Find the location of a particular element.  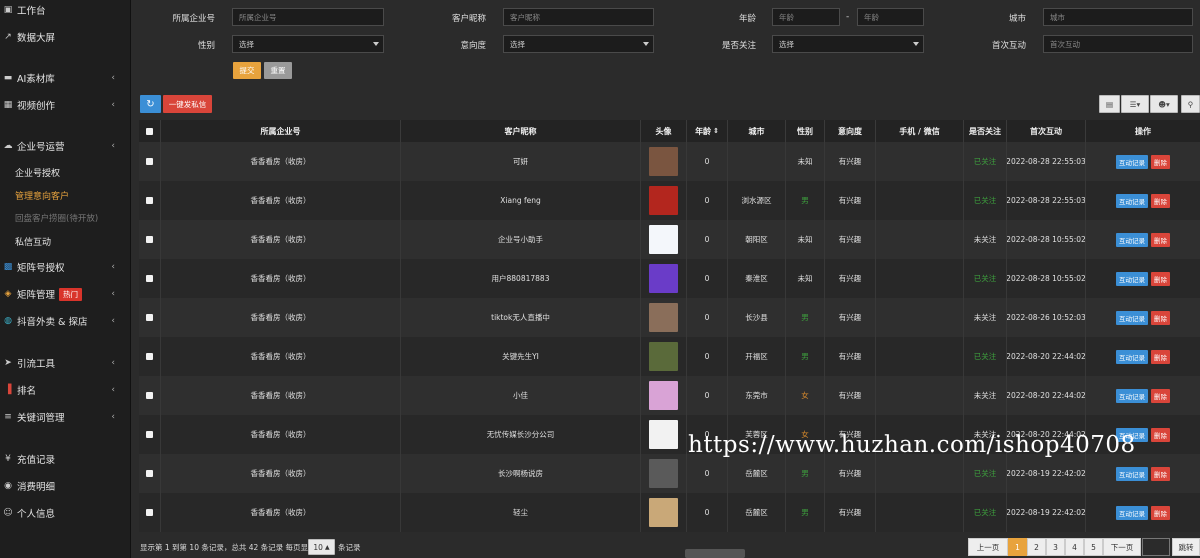

jump-page-input is located at coordinates (1156, 547).